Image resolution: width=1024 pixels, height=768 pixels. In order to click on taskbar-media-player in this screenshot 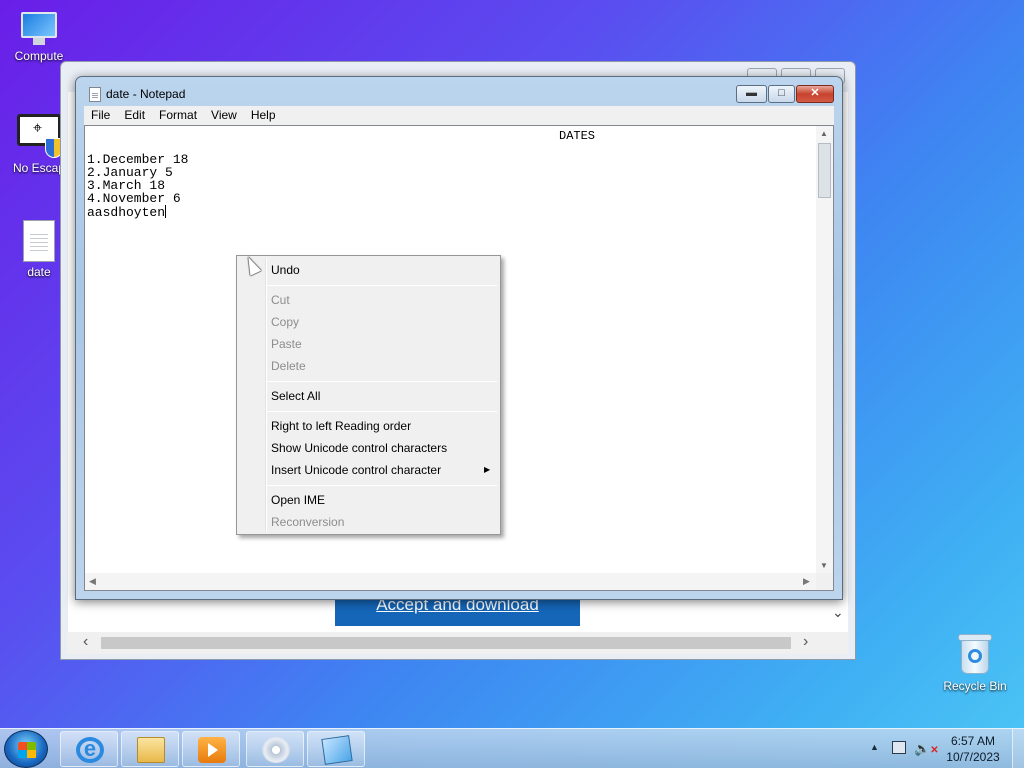, I will do `click(211, 749)`.